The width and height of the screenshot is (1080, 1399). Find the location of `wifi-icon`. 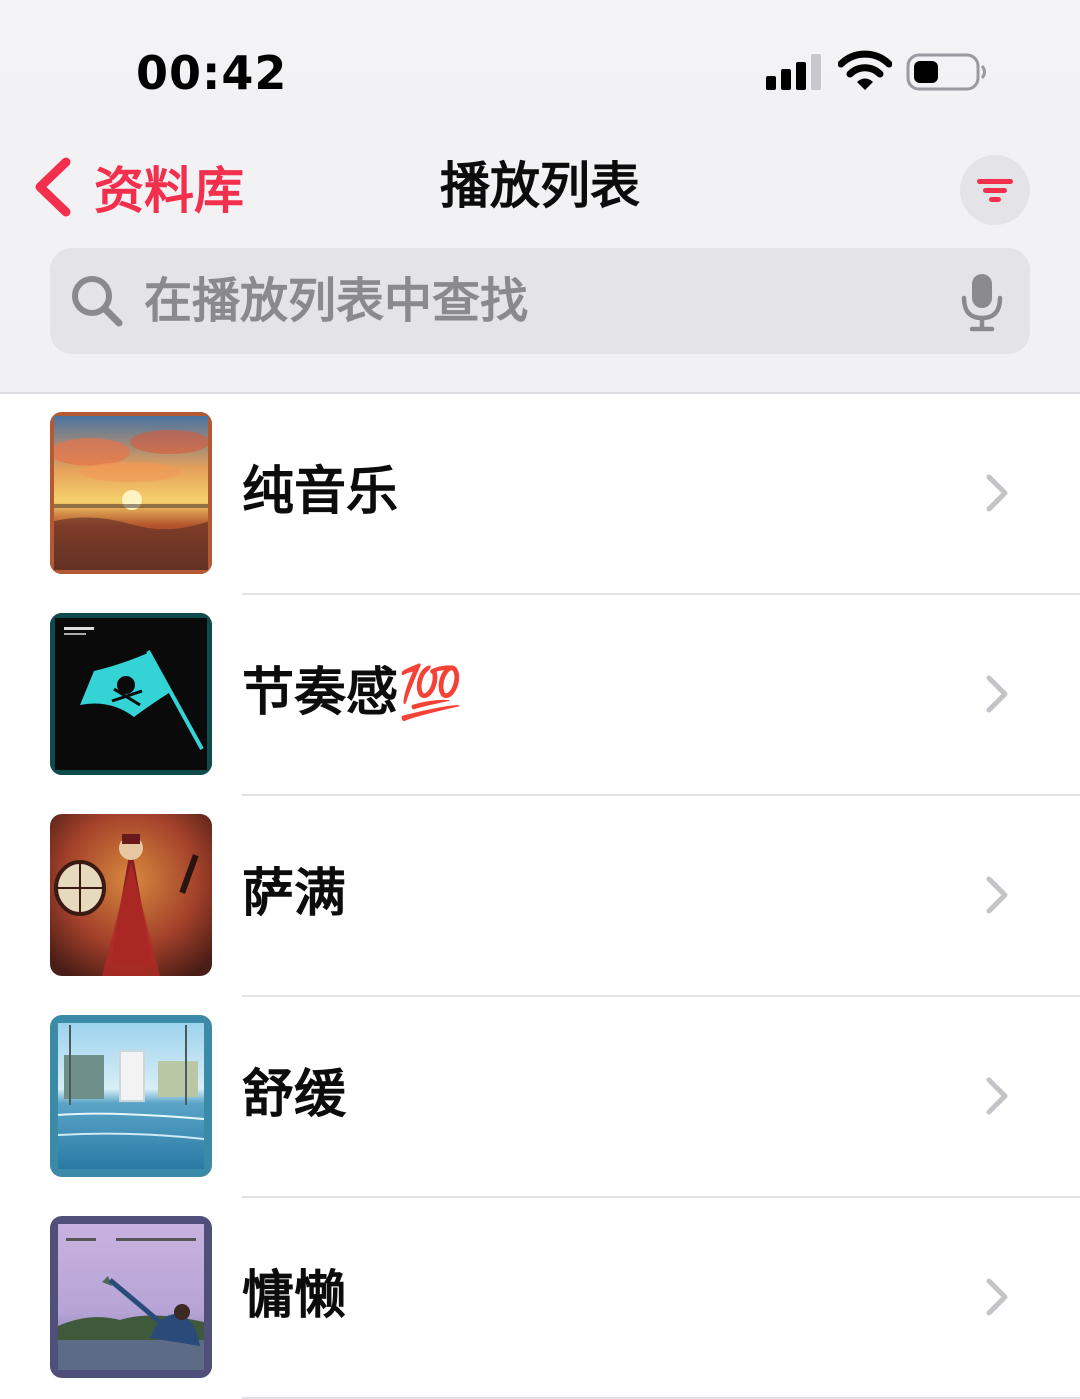

wifi-icon is located at coordinates (865, 70).